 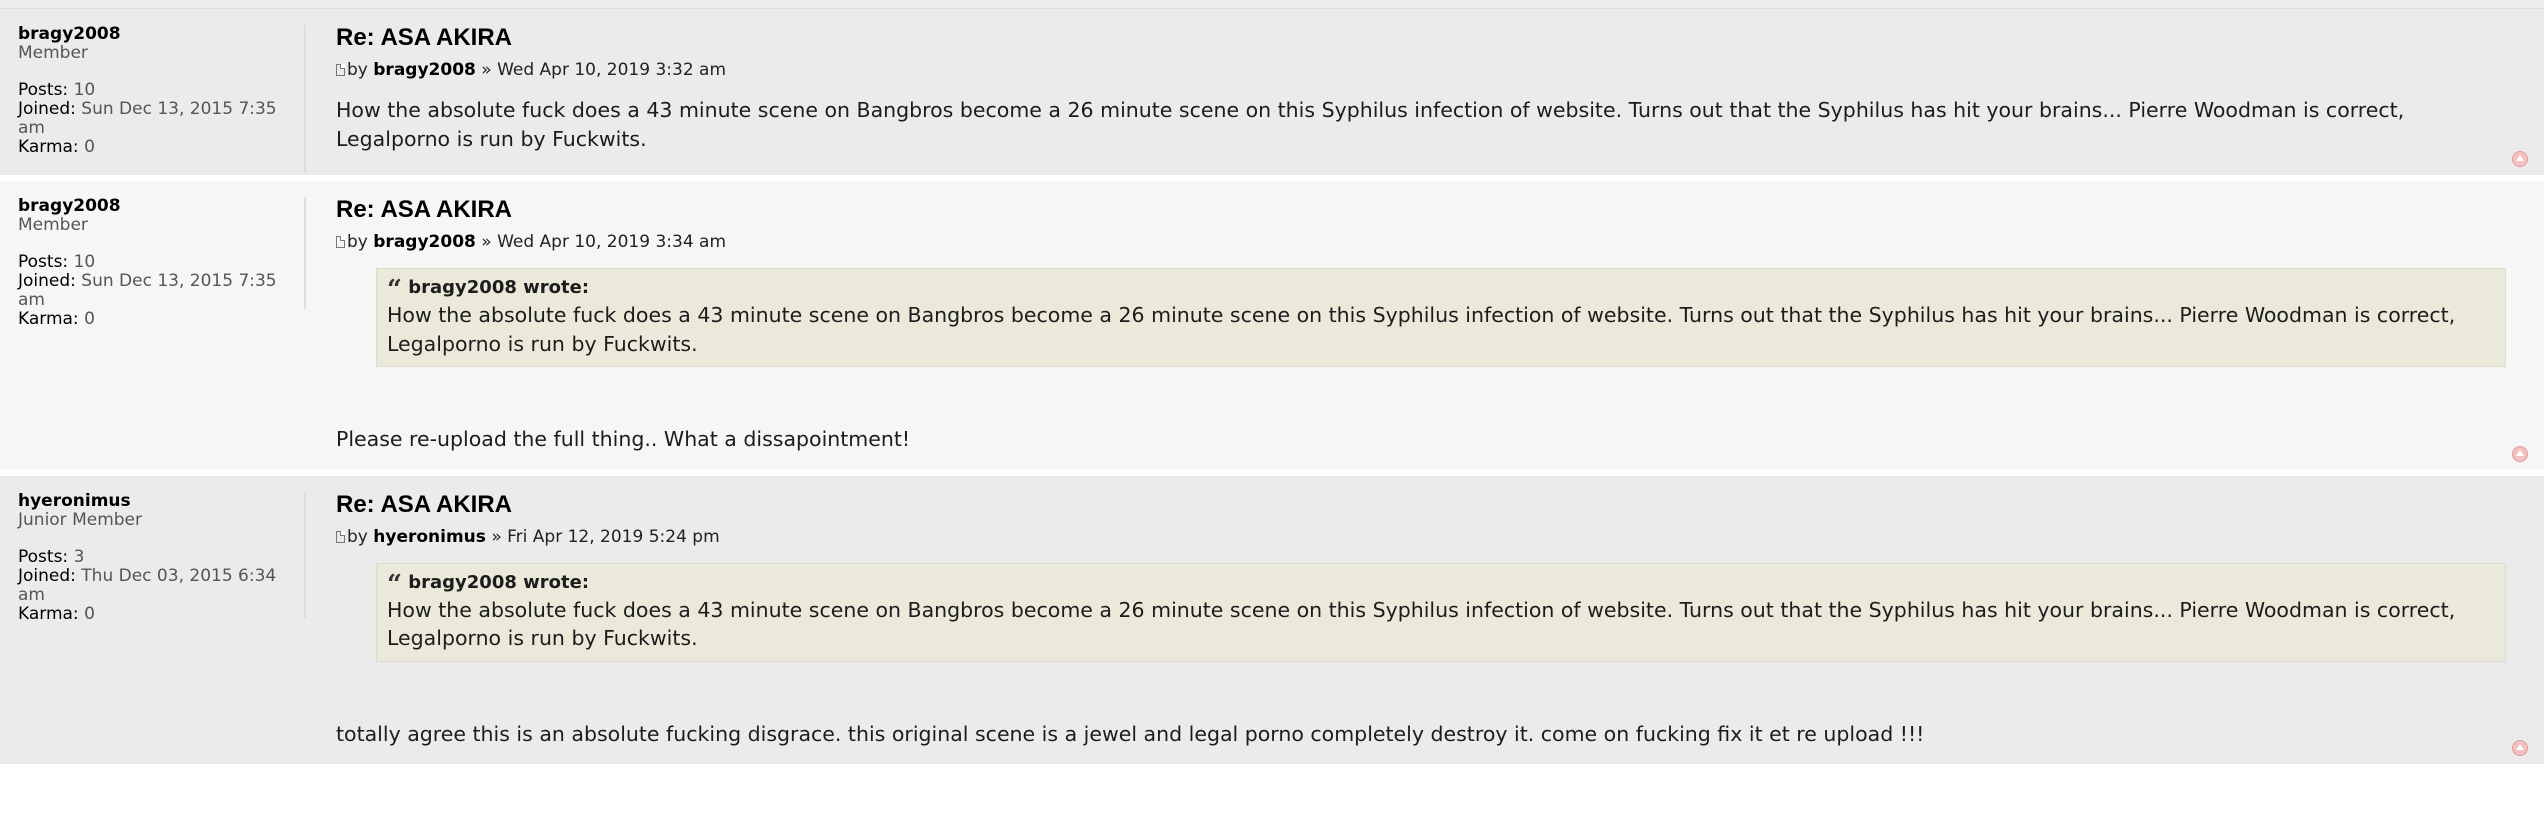 What do you see at coordinates (612, 70) in the screenshot?
I see `post-date: Wed Apr 10, 2019 3:32 am` at bounding box center [612, 70].